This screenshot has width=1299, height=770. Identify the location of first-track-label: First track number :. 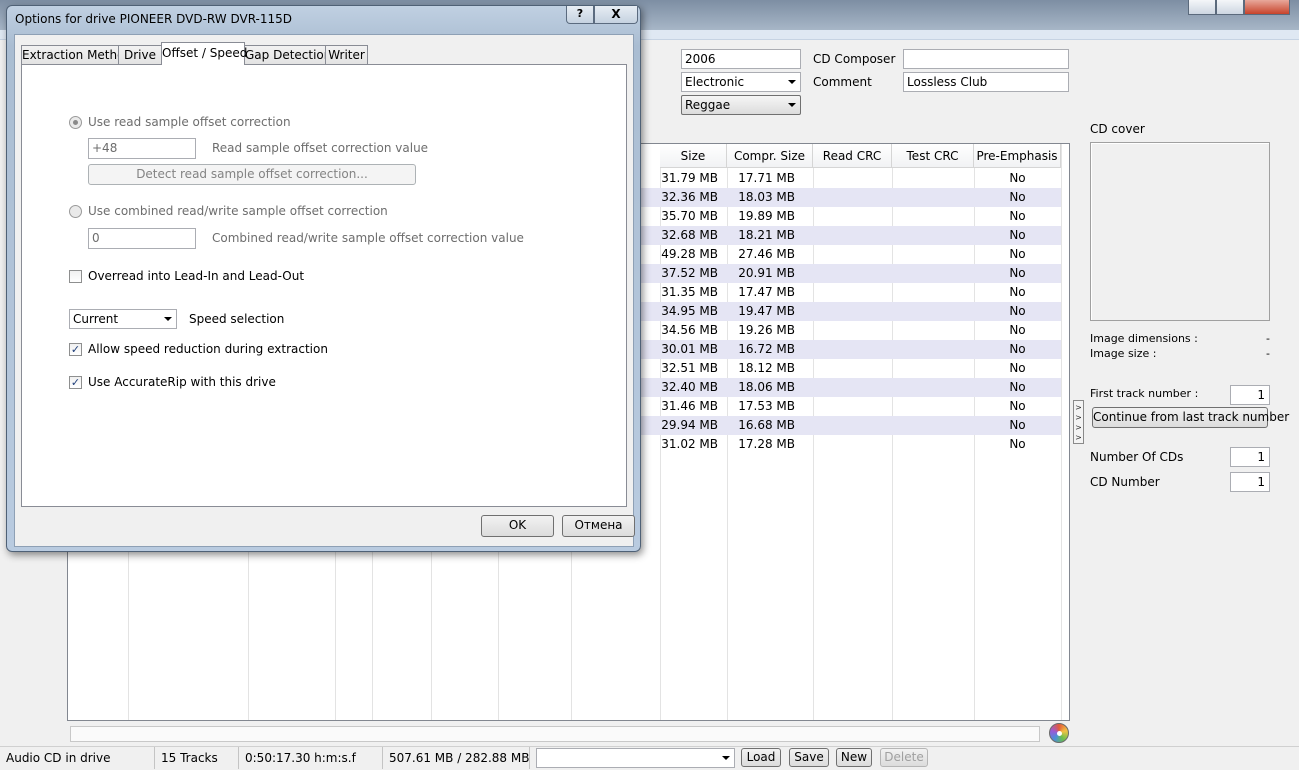
(1144, 393).